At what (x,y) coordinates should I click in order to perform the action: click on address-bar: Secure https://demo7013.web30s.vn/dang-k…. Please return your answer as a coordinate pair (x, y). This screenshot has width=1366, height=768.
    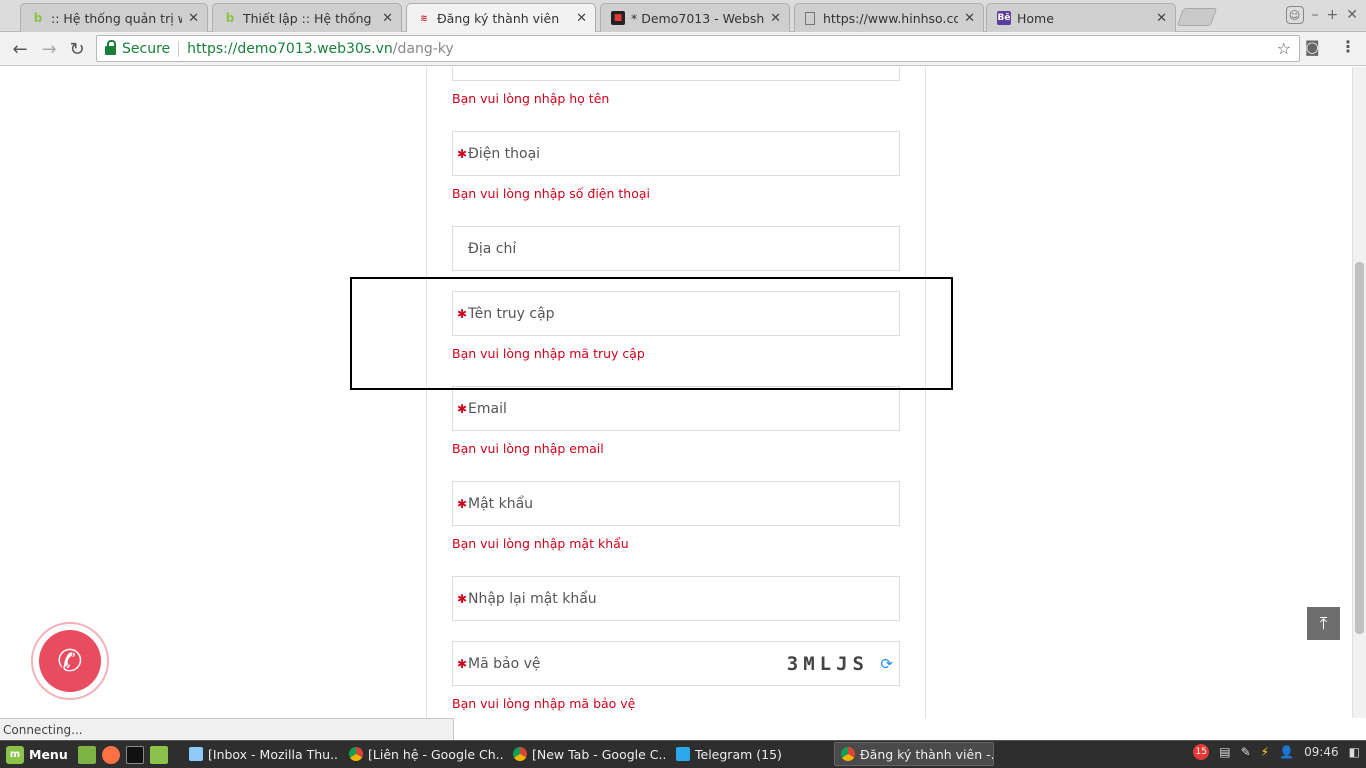
    Looking at the image, I should click on (698, 48).